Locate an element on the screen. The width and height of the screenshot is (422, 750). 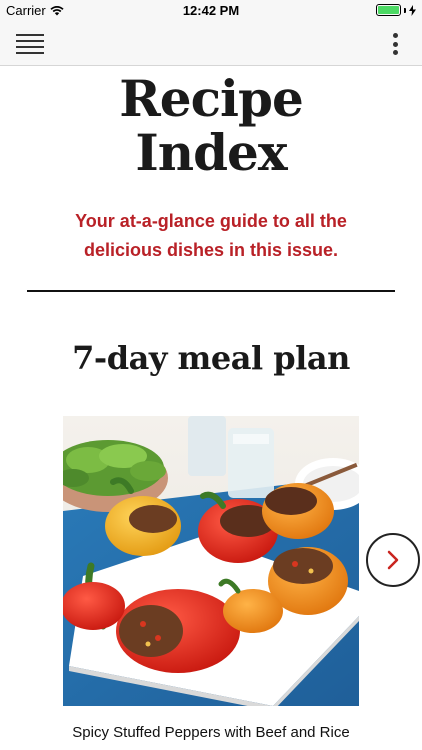
page-title-line2: Index is located at coordinates (211, 152).